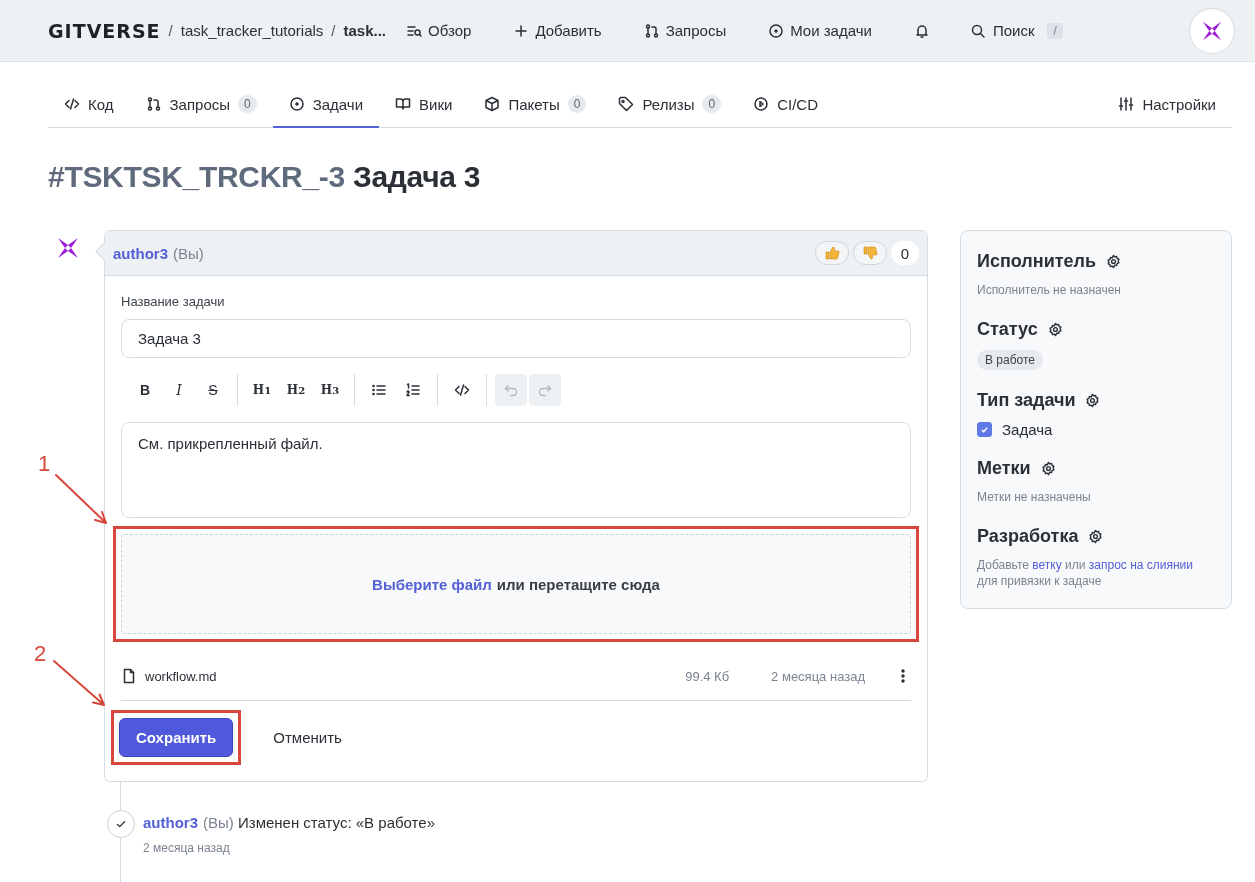 Image resolution: width=1255 pixels, height=882 pixels. What do you see at coordinates (44, 464) in the screenshot?
I see `annotation-number: 1` at bounding box center [44, 464].